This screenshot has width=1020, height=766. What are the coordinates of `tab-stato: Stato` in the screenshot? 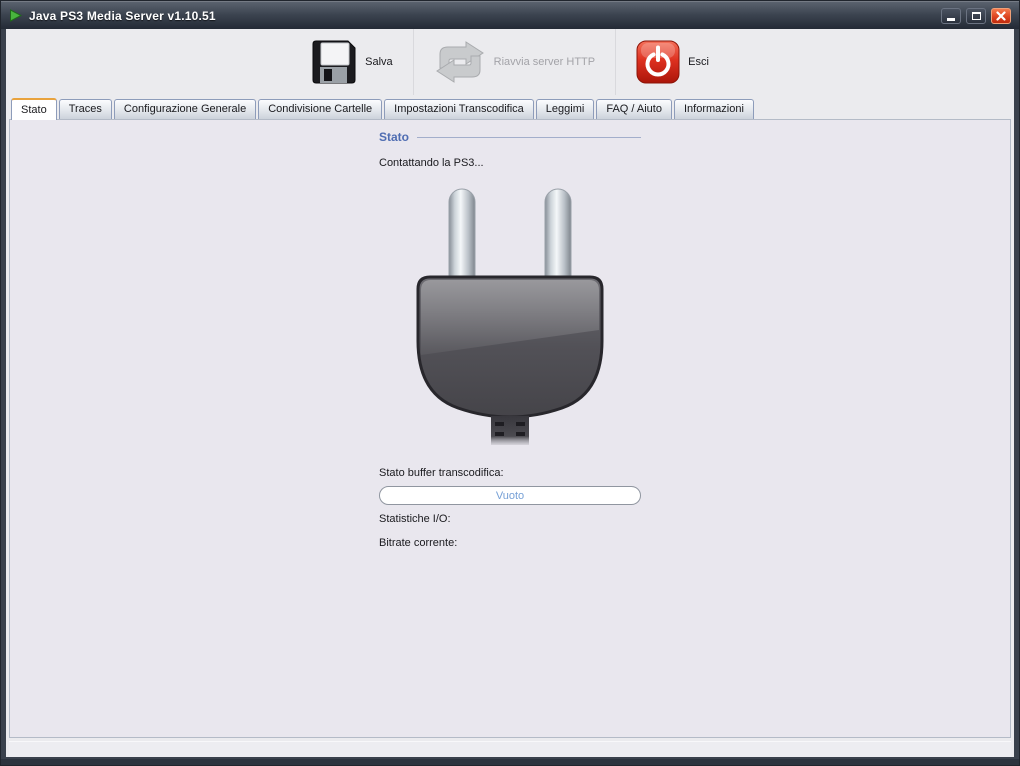 It's located at (34, 109).